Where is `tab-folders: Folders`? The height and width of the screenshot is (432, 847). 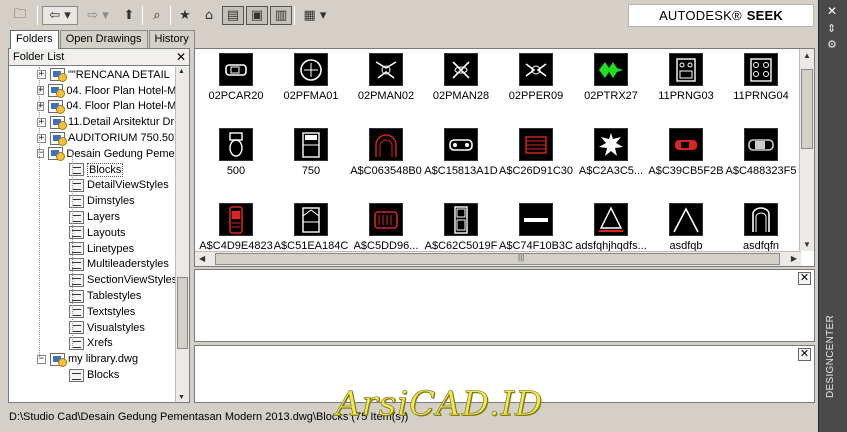
tab-folders: Folders is located at coordinates (34, 39).